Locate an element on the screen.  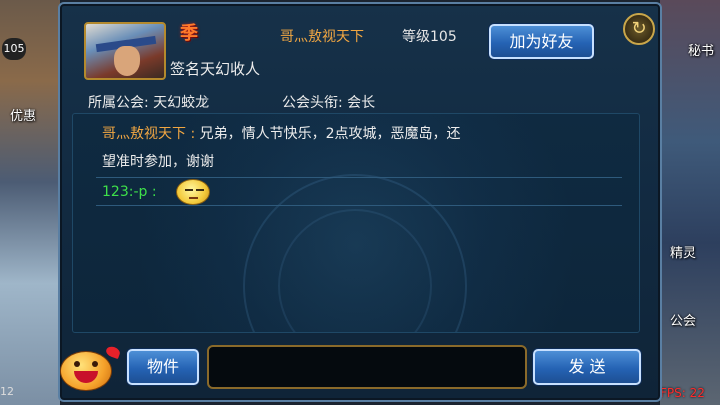
smiley-icon is located at coordinates (193, 192).